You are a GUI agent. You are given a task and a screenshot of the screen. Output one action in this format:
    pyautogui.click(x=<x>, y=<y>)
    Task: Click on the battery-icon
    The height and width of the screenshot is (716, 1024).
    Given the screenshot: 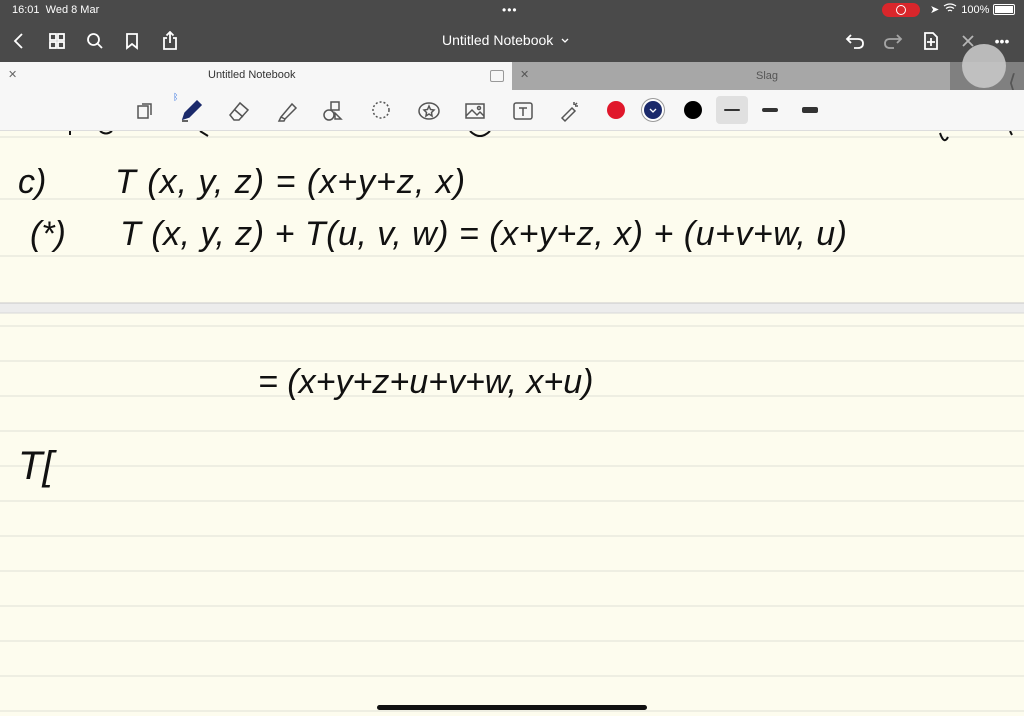 What is the action you would take?
    pyautogui.click(x=1004, y=9)
    